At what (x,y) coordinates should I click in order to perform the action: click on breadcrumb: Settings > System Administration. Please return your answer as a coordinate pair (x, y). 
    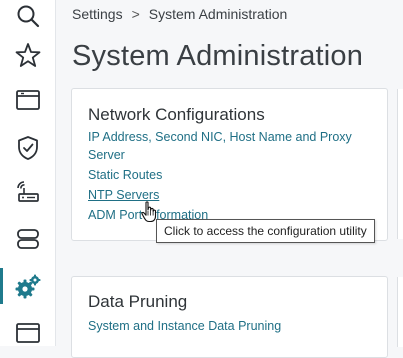
    Looking at the image, I should click on (179, 14).